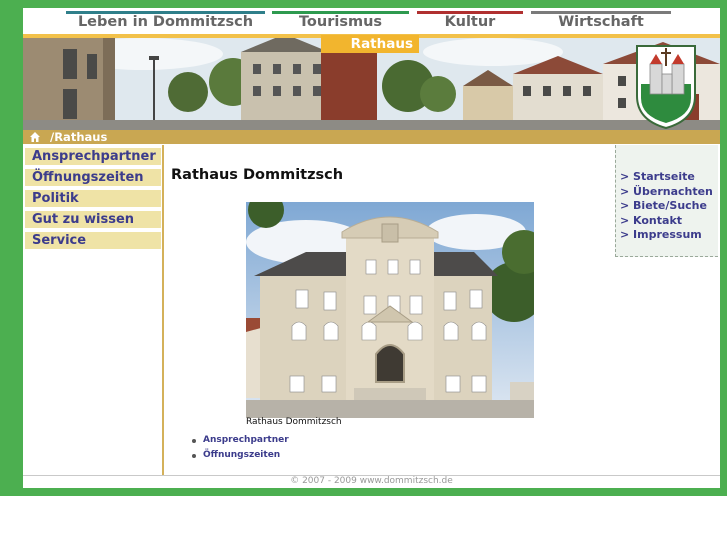 The image size is (727, 545). I want to click on top-nav-leben: Leben in Dommitzsch, so click(165, 22).